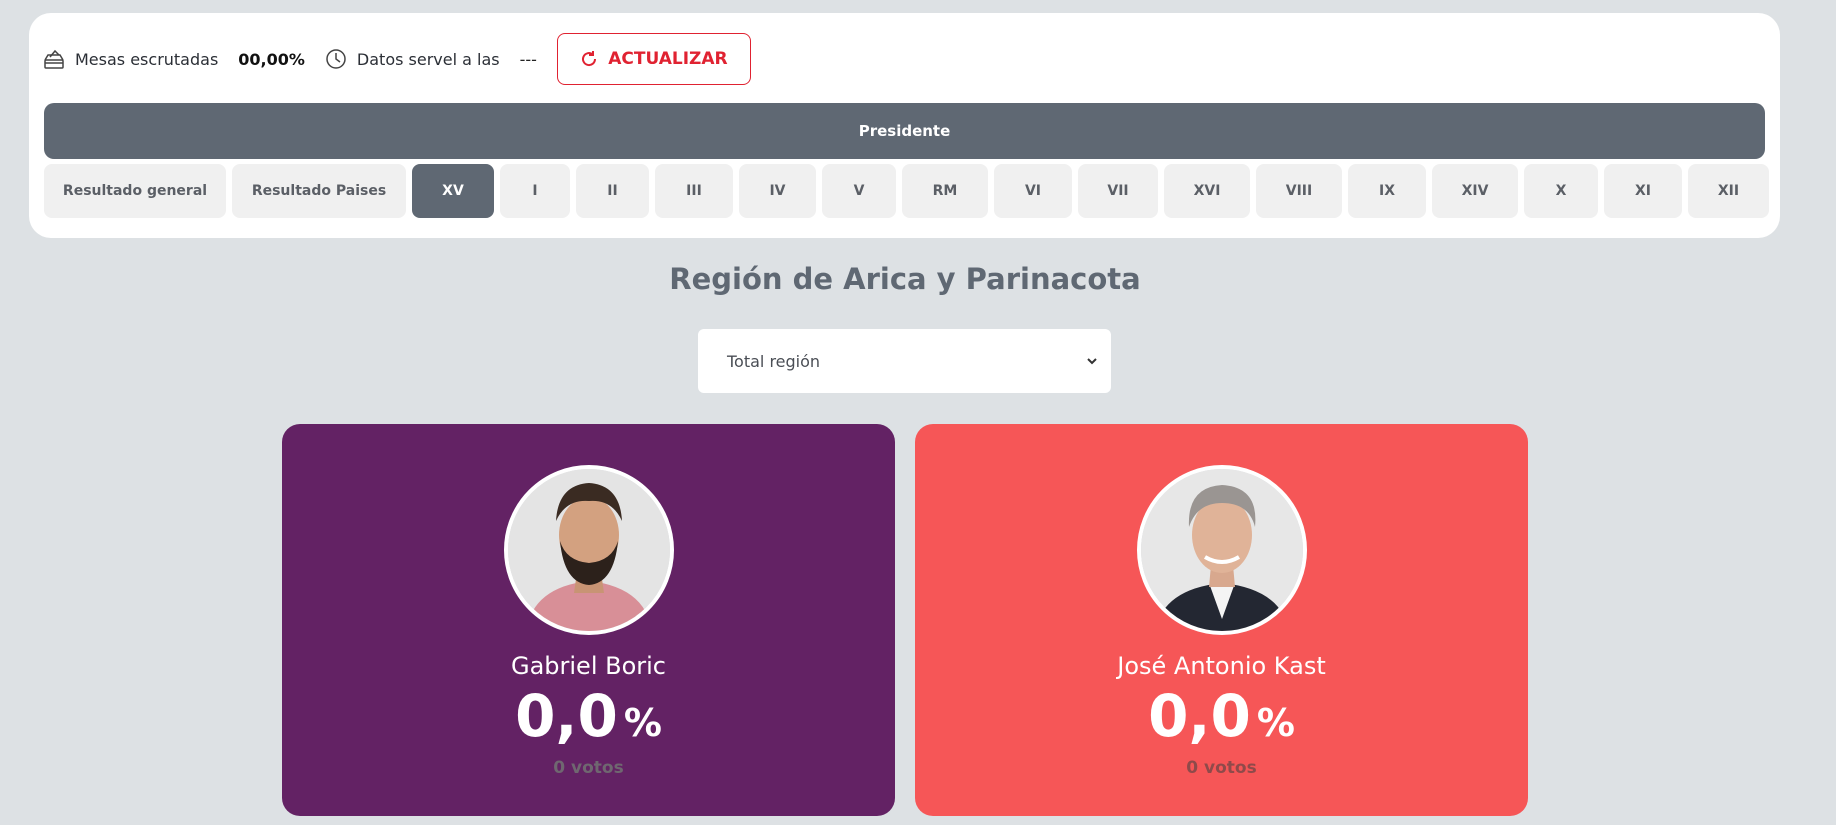  What do you see at coordinates (904, 361) in the screenshot?
I see `comuna-select: Total región` at bounding box center [904, 361].